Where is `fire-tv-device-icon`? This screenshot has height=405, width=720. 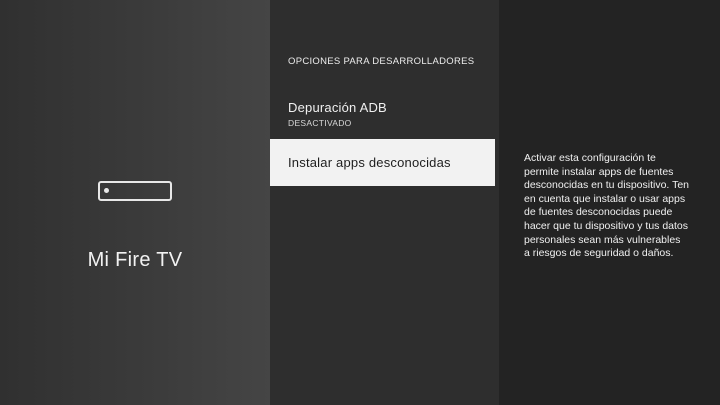 fire-tv-device-icon is located at coordinates (135, 191).